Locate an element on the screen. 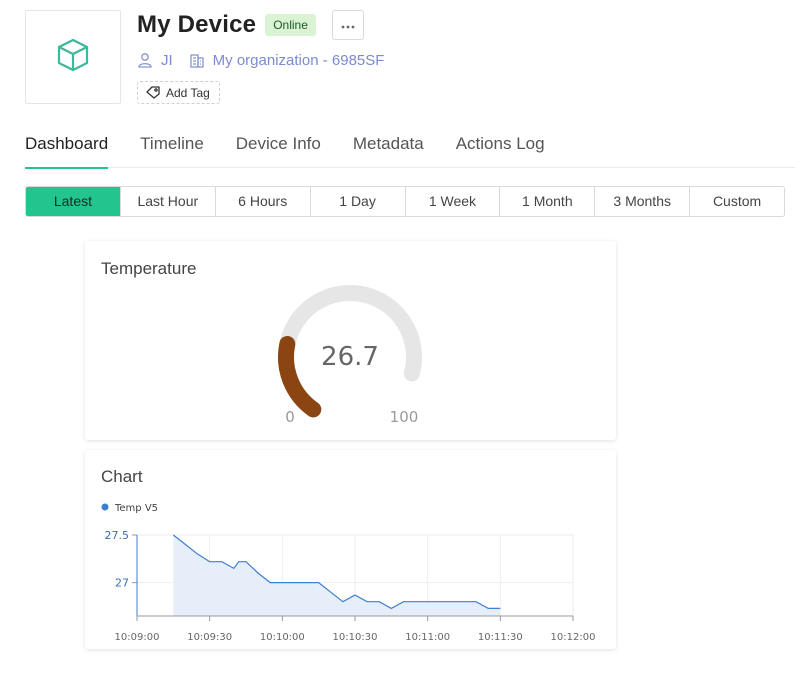 This screenshot has height=679, width=795. device-image is located at coordinates (73, 57).